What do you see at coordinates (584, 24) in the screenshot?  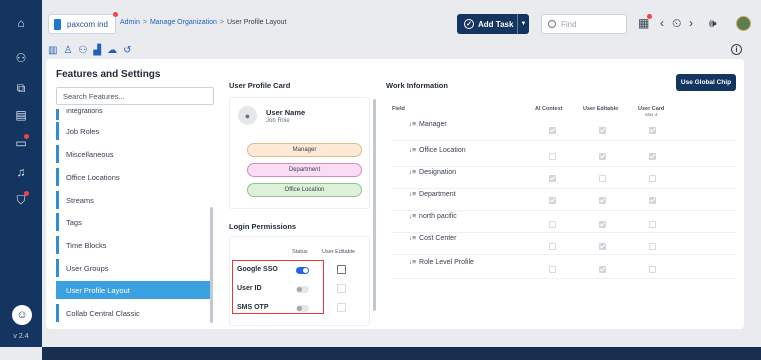 I see `search-input: Find` at bounding box center [584, 24].